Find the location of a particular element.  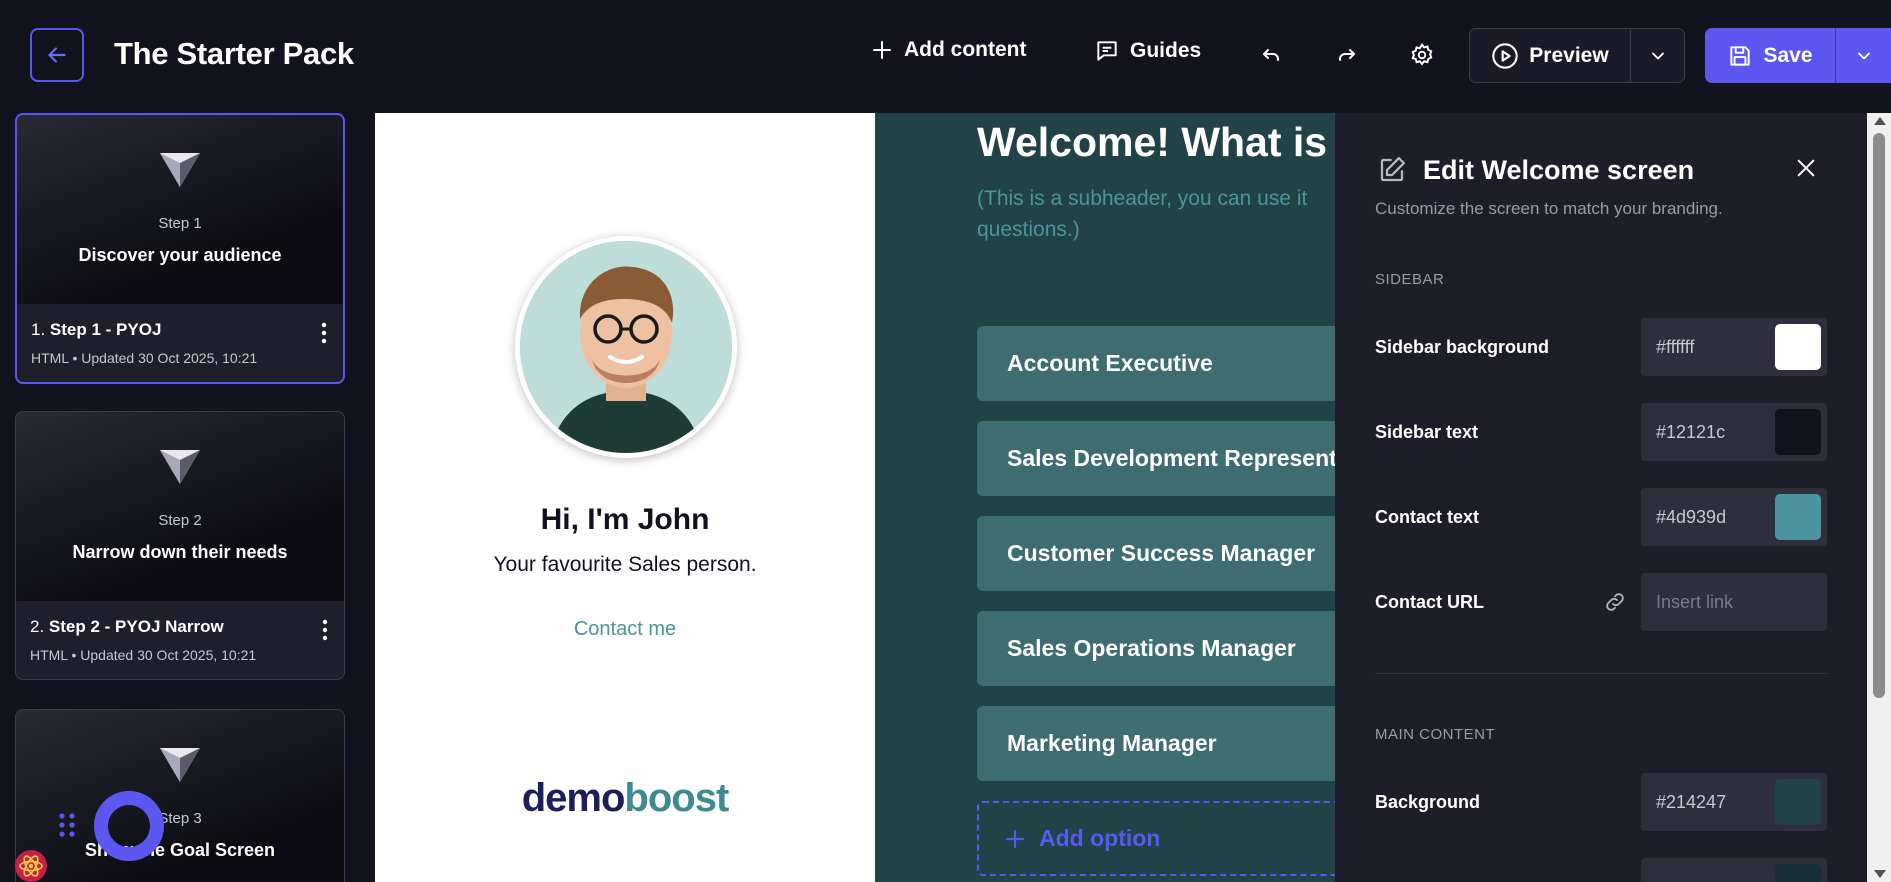

thumb-title: Narrow down their needs is located at coordinates (180, 552).